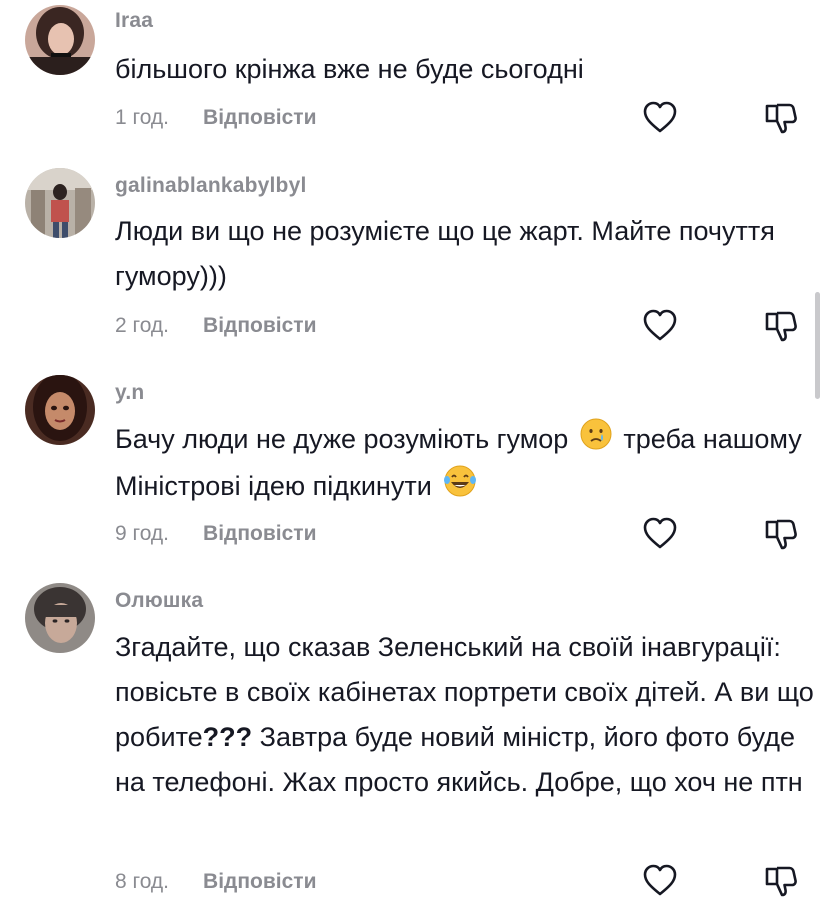  What do you see at coordinates (596, 441) in the screenshot?
I see `crying-face-emoji` at bounding box center [596, 441].